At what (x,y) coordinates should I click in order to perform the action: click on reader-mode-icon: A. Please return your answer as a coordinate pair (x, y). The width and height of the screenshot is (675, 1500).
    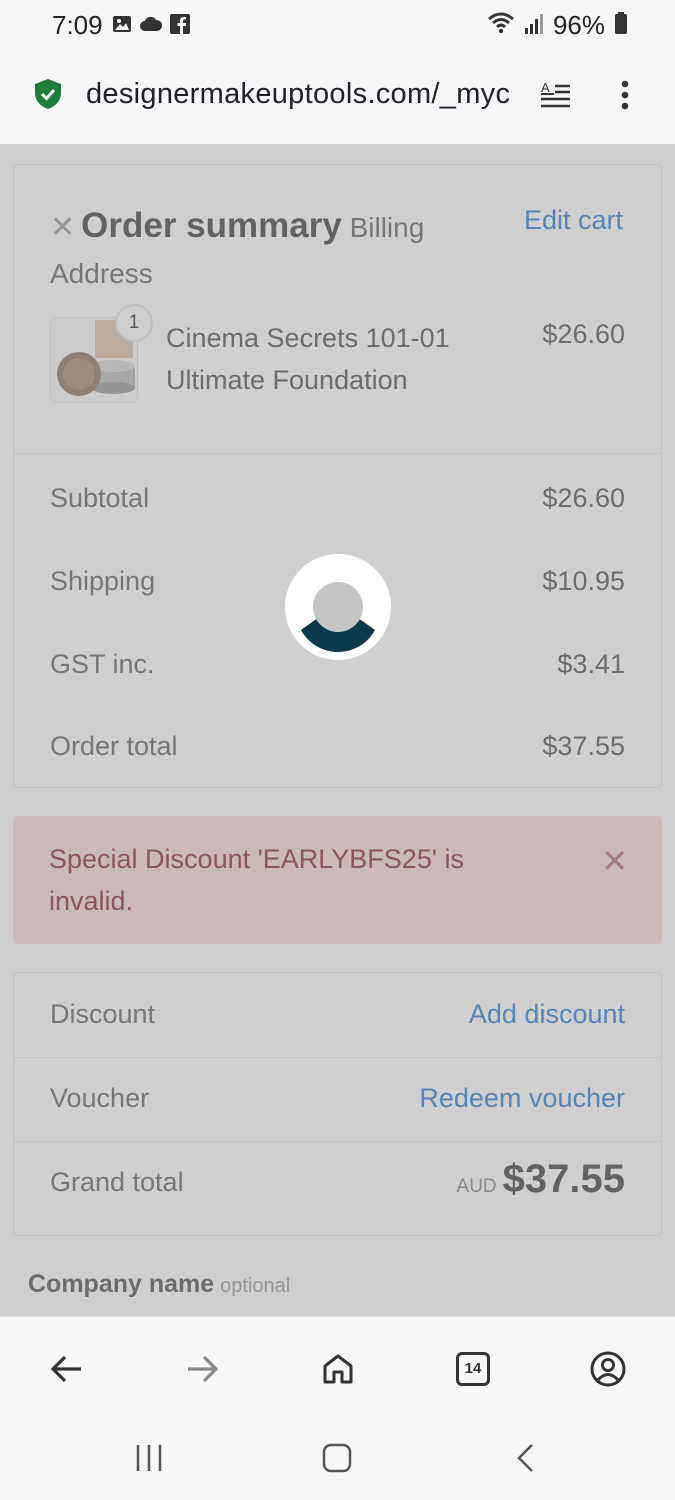
    Looking at the image, I should click on (556, 97).